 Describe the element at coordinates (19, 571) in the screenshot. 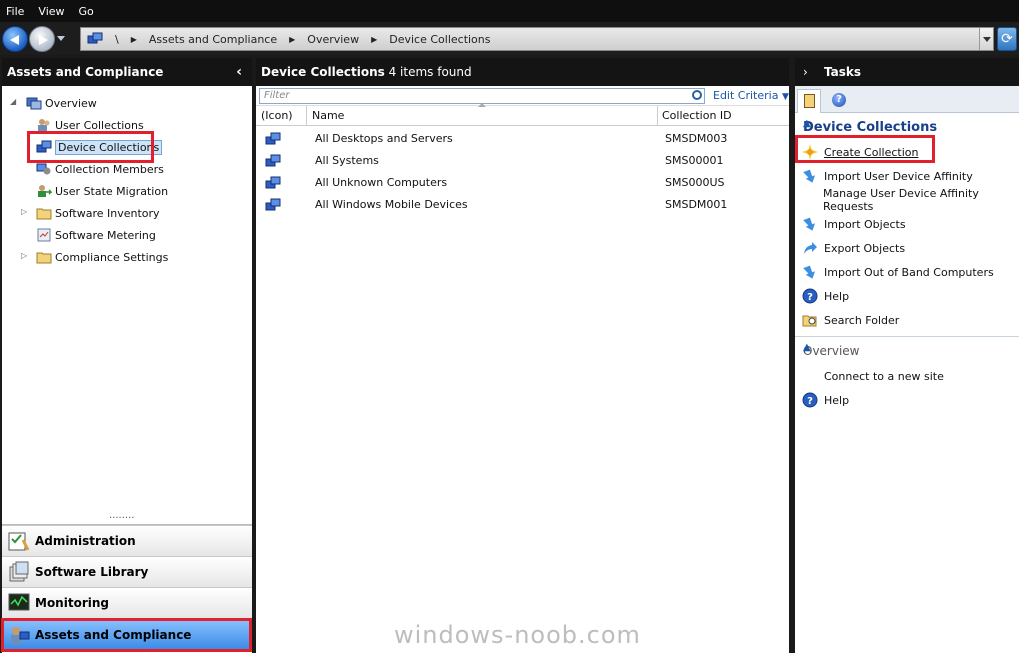

I see `software-library-icon` at that location.